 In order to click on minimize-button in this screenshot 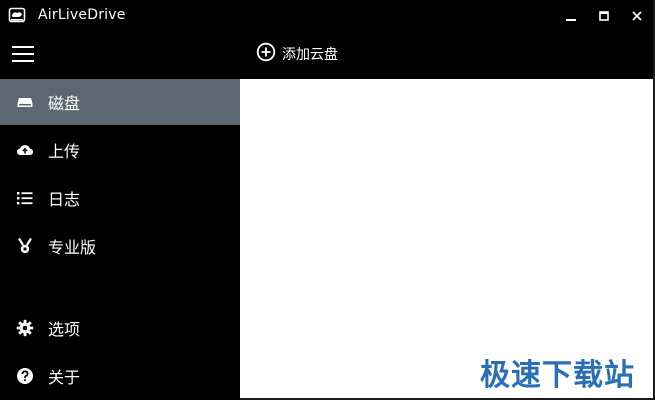, I will do `click(571, 16)`.